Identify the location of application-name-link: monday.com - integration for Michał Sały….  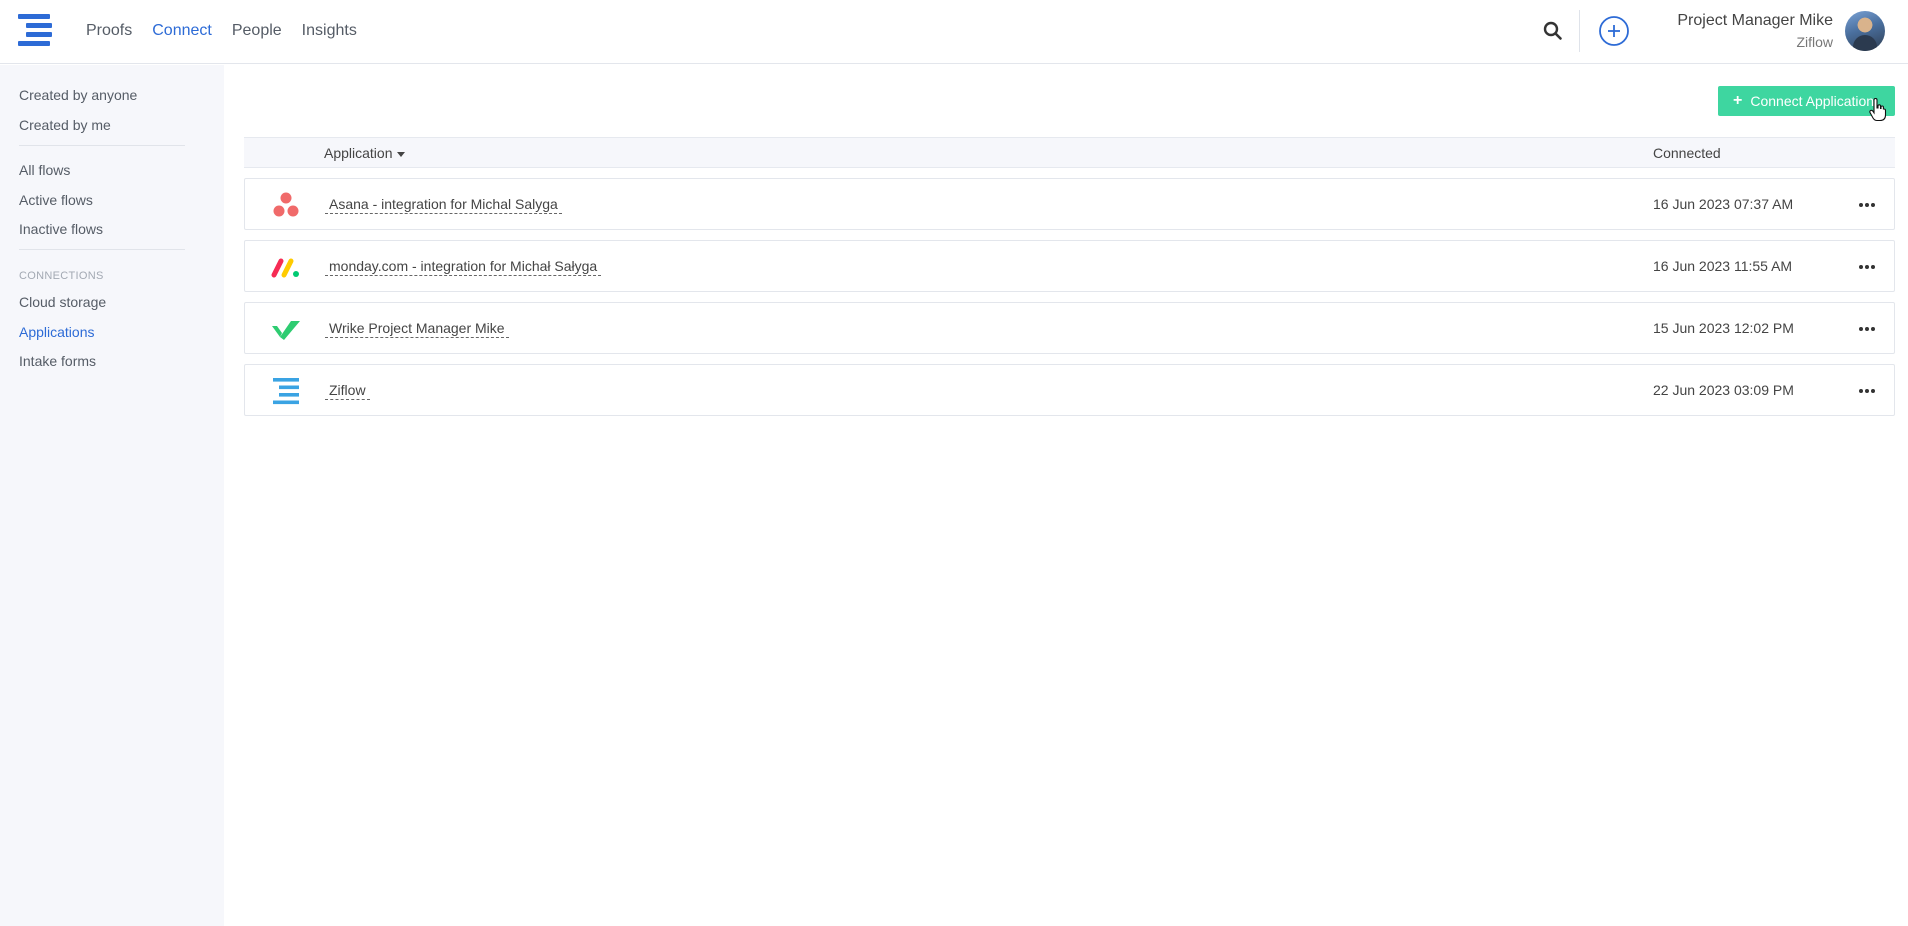
(463, 267).